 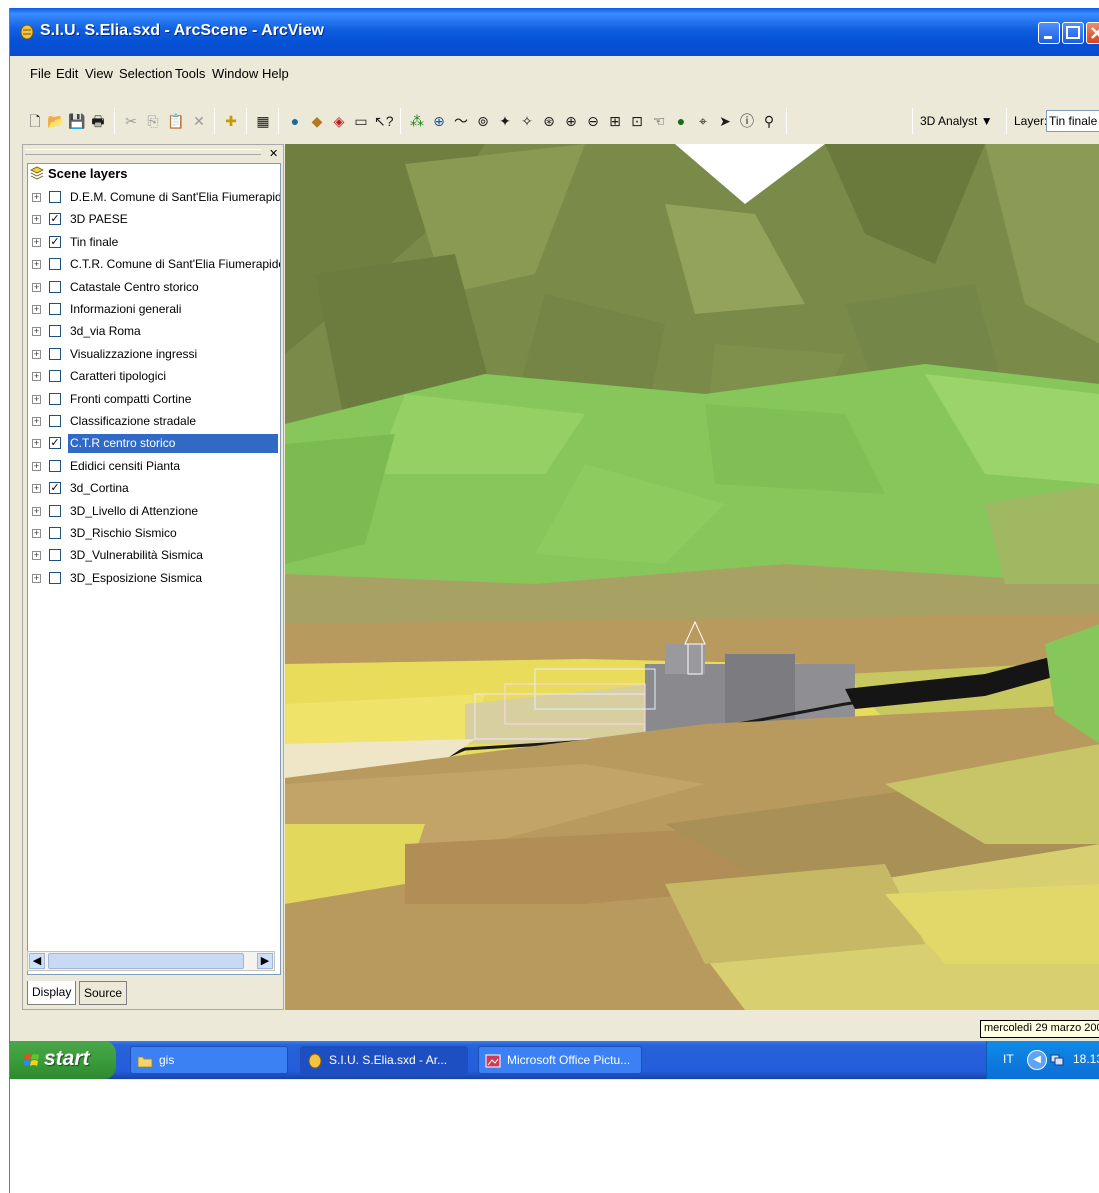 I want to click on fly-to-icon: ⌖, so click(x=703, y=121).